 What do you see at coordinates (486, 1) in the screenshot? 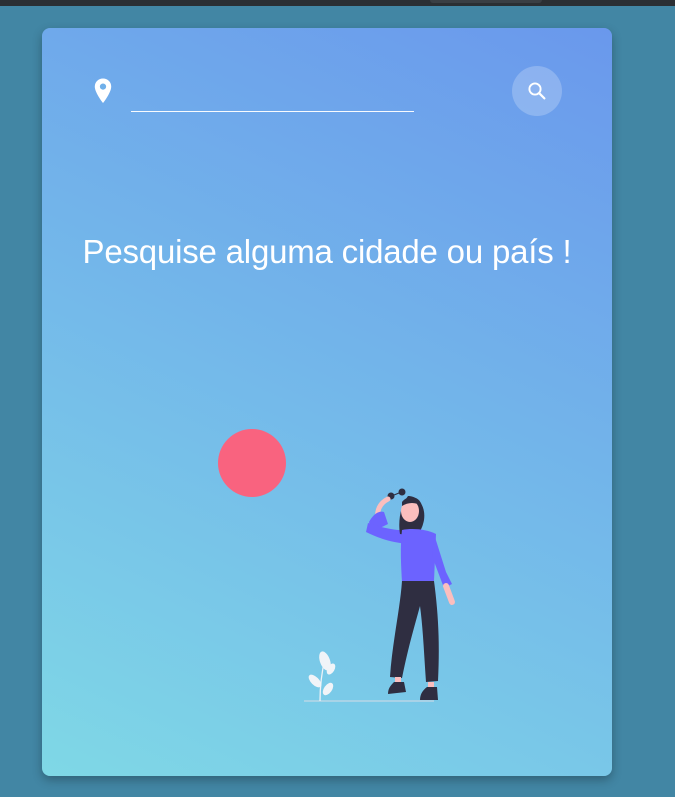
I see `browser-tab-edge` at bounding box center [486, 1].